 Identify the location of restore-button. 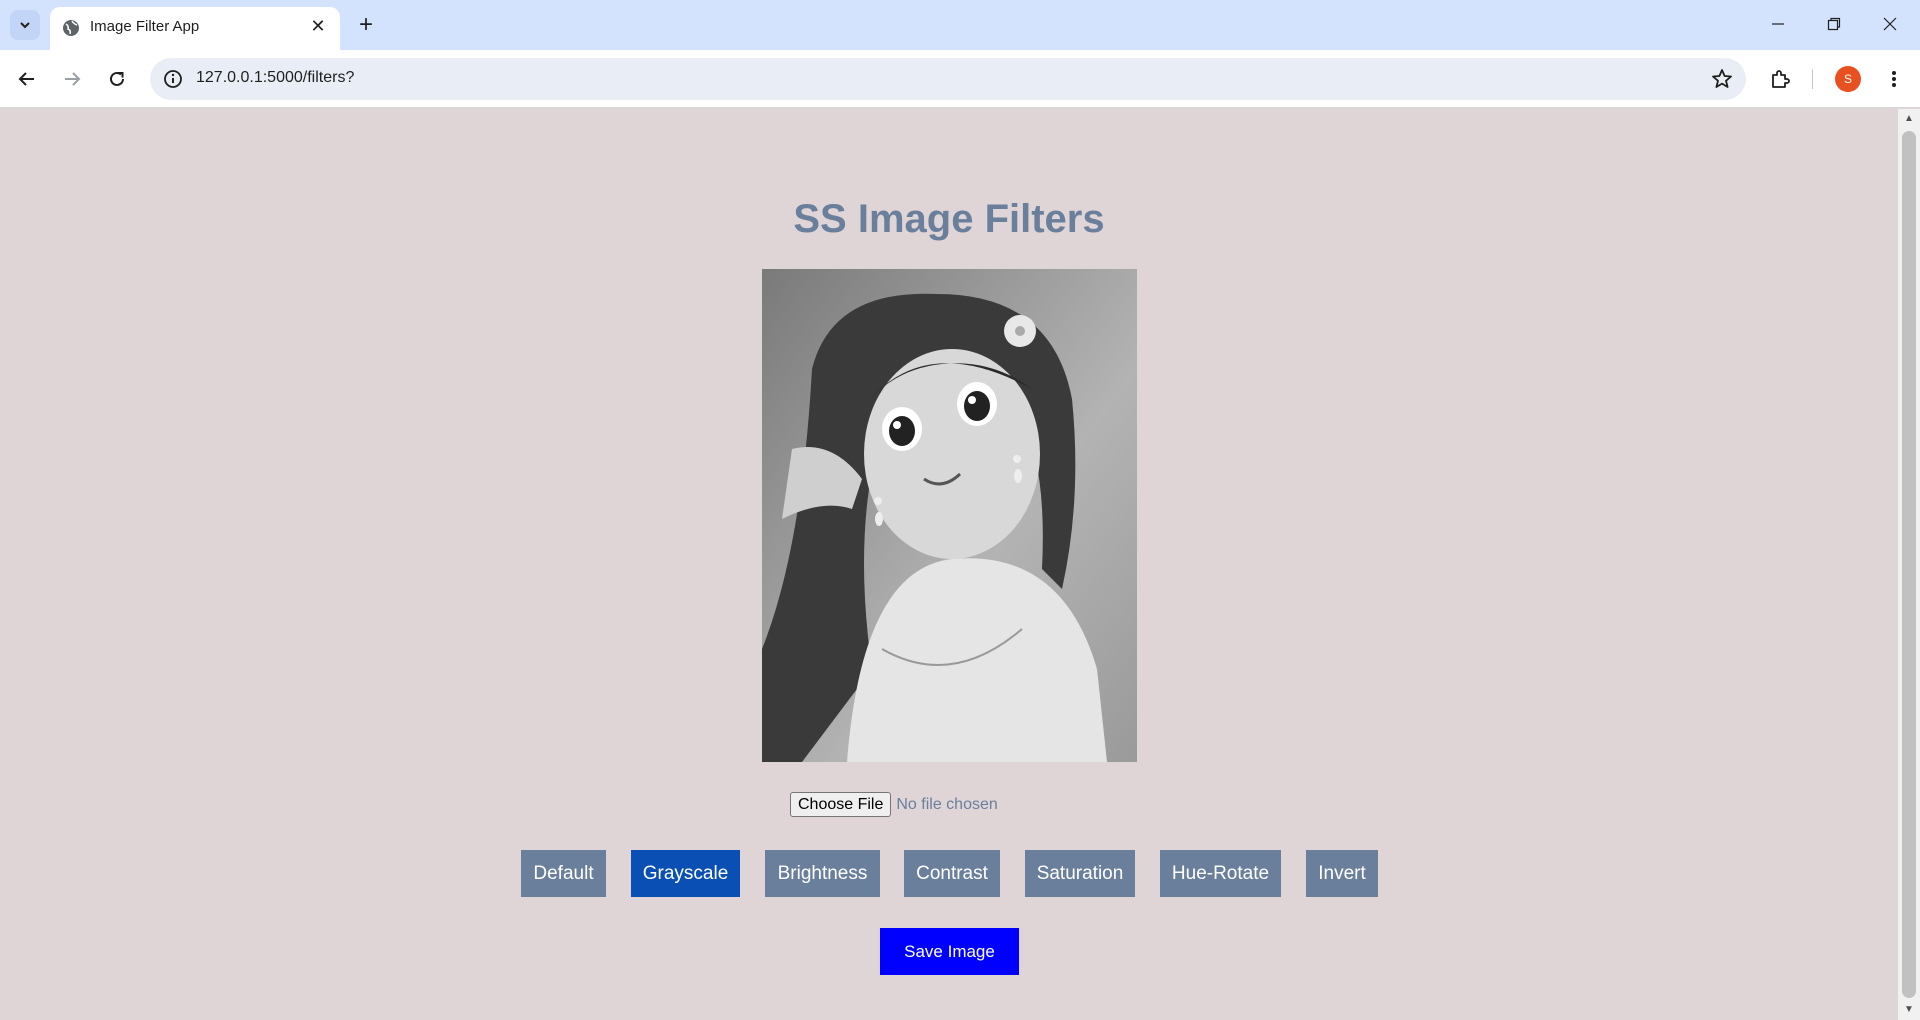
(1834, 24).